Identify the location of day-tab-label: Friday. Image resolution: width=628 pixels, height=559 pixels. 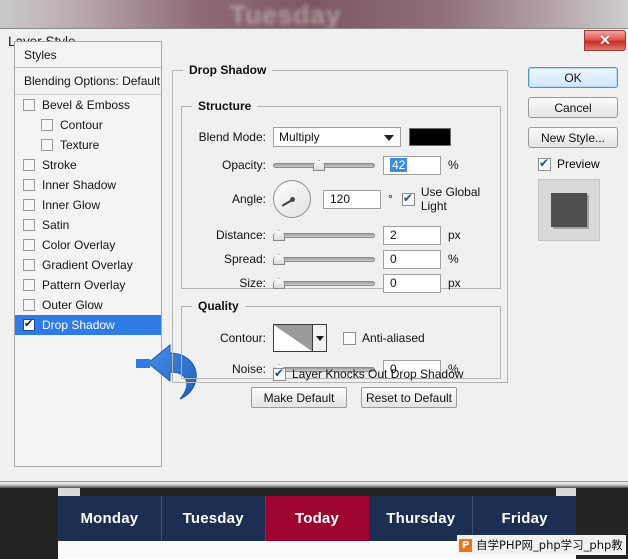
(524, 518).